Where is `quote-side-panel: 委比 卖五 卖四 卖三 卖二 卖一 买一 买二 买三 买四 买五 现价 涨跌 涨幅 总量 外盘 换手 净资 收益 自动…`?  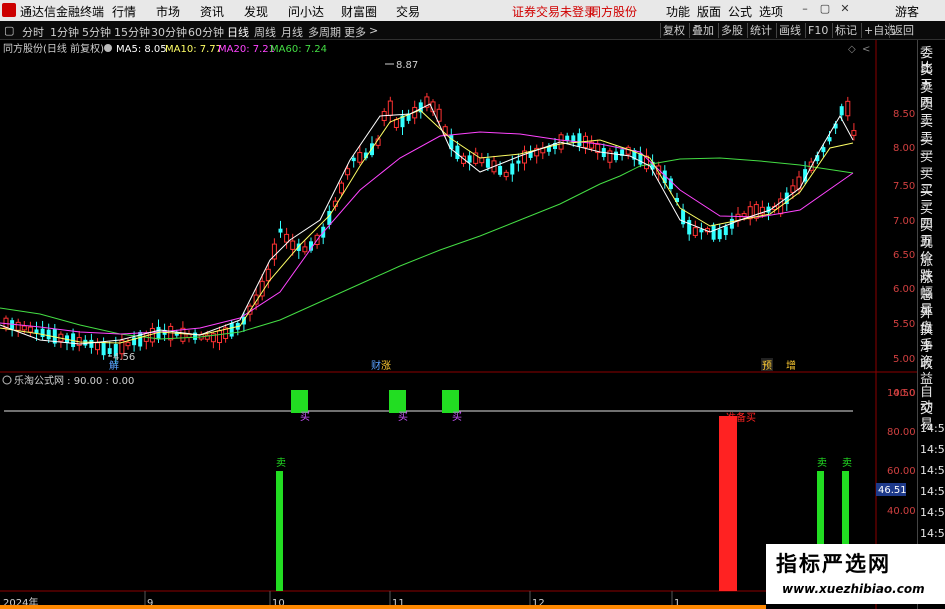 quote-side-panel: 委比 卖五 卖四 卖三 卖二 卖一 买一 买二 买三 买四 买五 现价 涨跌 涨幅 总量 外盘 换手 净资 收益 自动… is located at coordinates (931, 324).